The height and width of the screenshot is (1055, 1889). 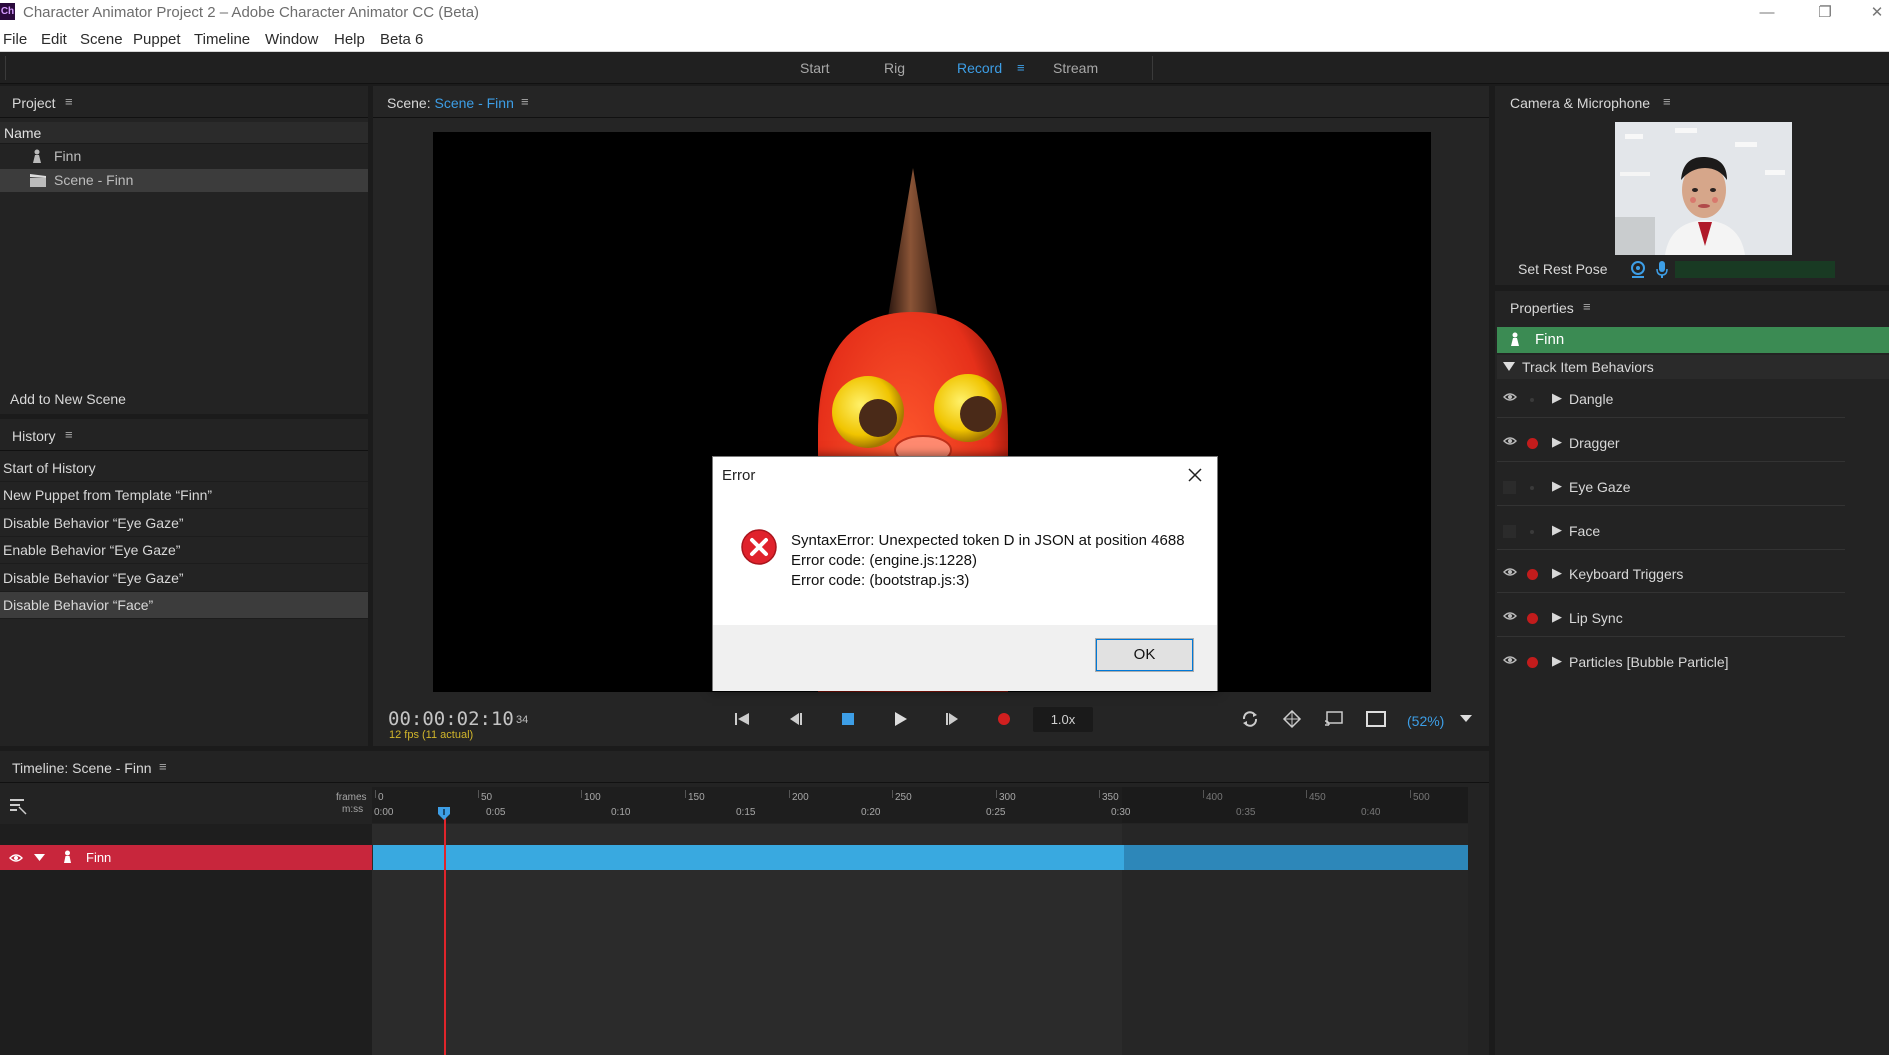 What do you see at coordinates (184, 102) in the screenshot?
I see `project-header: Project ≡` at bounding box center [184, 102].